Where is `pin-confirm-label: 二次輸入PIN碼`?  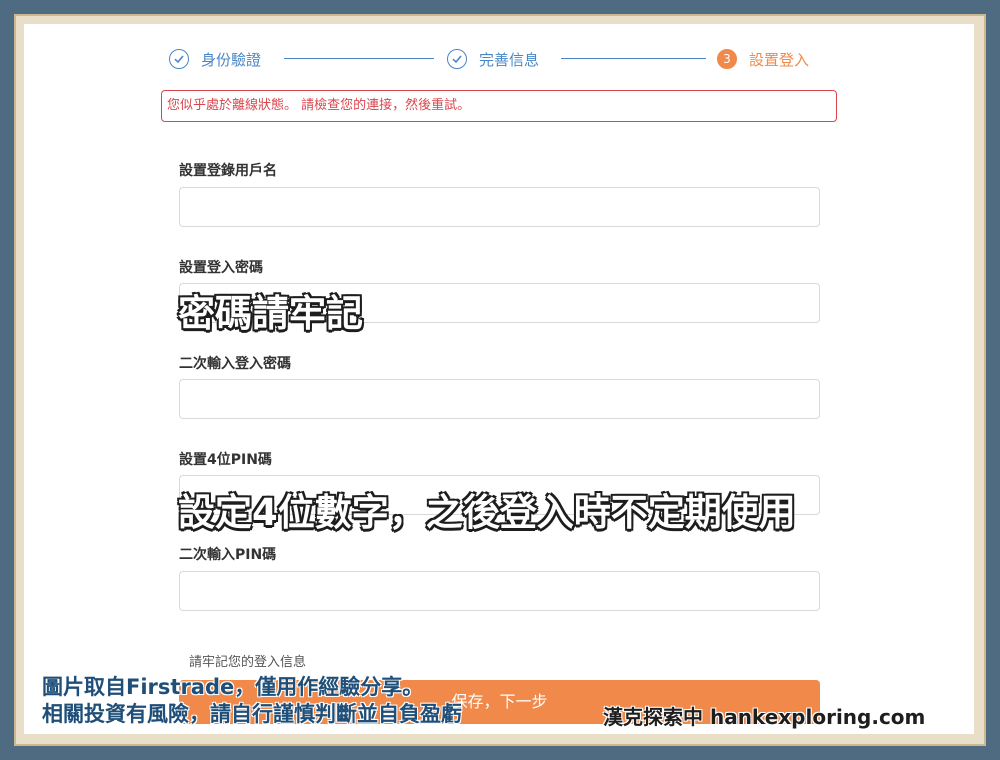
pin-confirm-label: 二次輸入PIN碼 is located at coordinates (228, 555).